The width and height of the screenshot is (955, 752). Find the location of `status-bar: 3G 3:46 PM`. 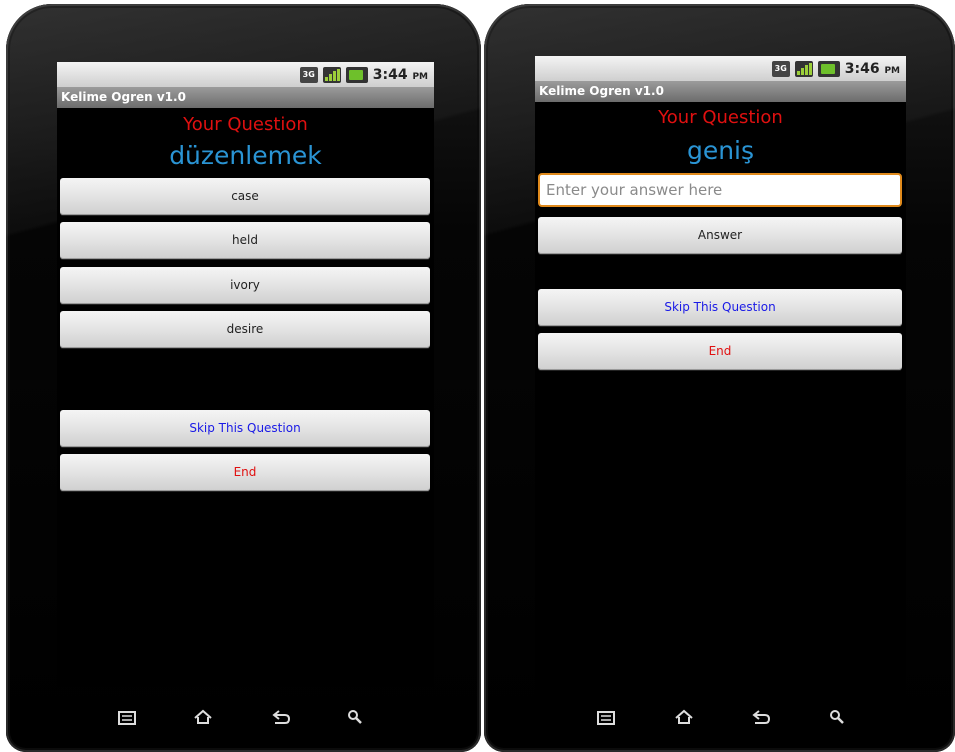

status-bar: 3G 3:46 PM is located at coordinates (720, 68).